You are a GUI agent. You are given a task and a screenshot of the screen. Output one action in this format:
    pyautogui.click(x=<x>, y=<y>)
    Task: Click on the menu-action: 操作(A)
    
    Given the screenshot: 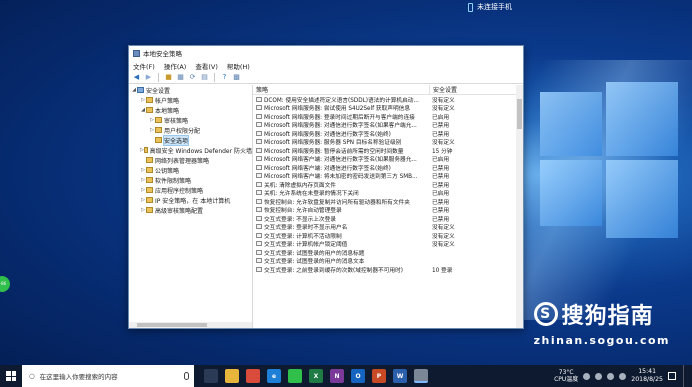 What is the action you would take?
    pyautogui.click(x=175, y=66)
    